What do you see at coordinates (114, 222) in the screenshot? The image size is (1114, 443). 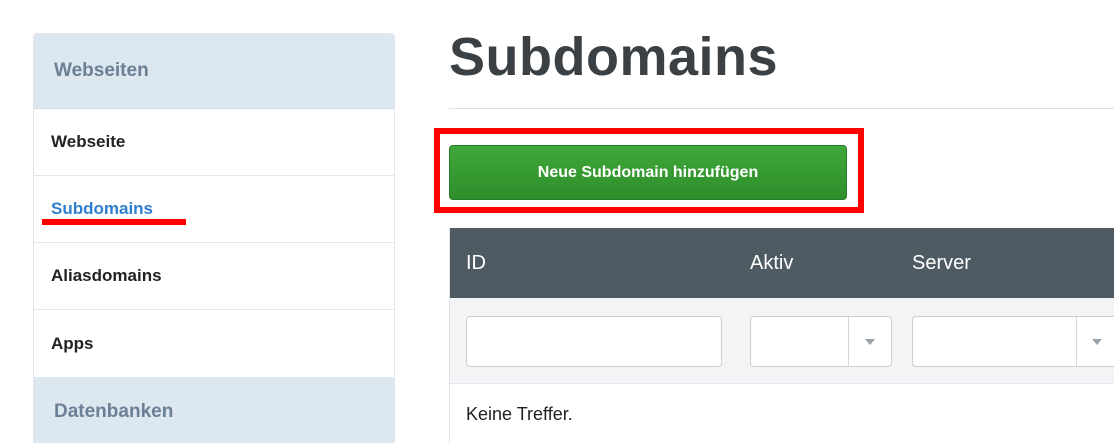 I see `red-underline-annotation` at bounding box center [114, 222].